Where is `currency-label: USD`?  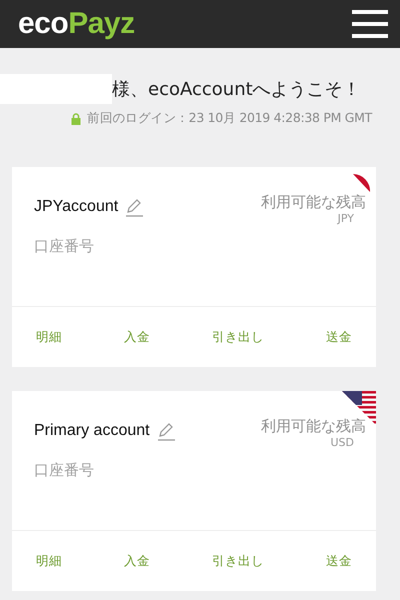 currency-label: USD is located at coordinates (342, 442).